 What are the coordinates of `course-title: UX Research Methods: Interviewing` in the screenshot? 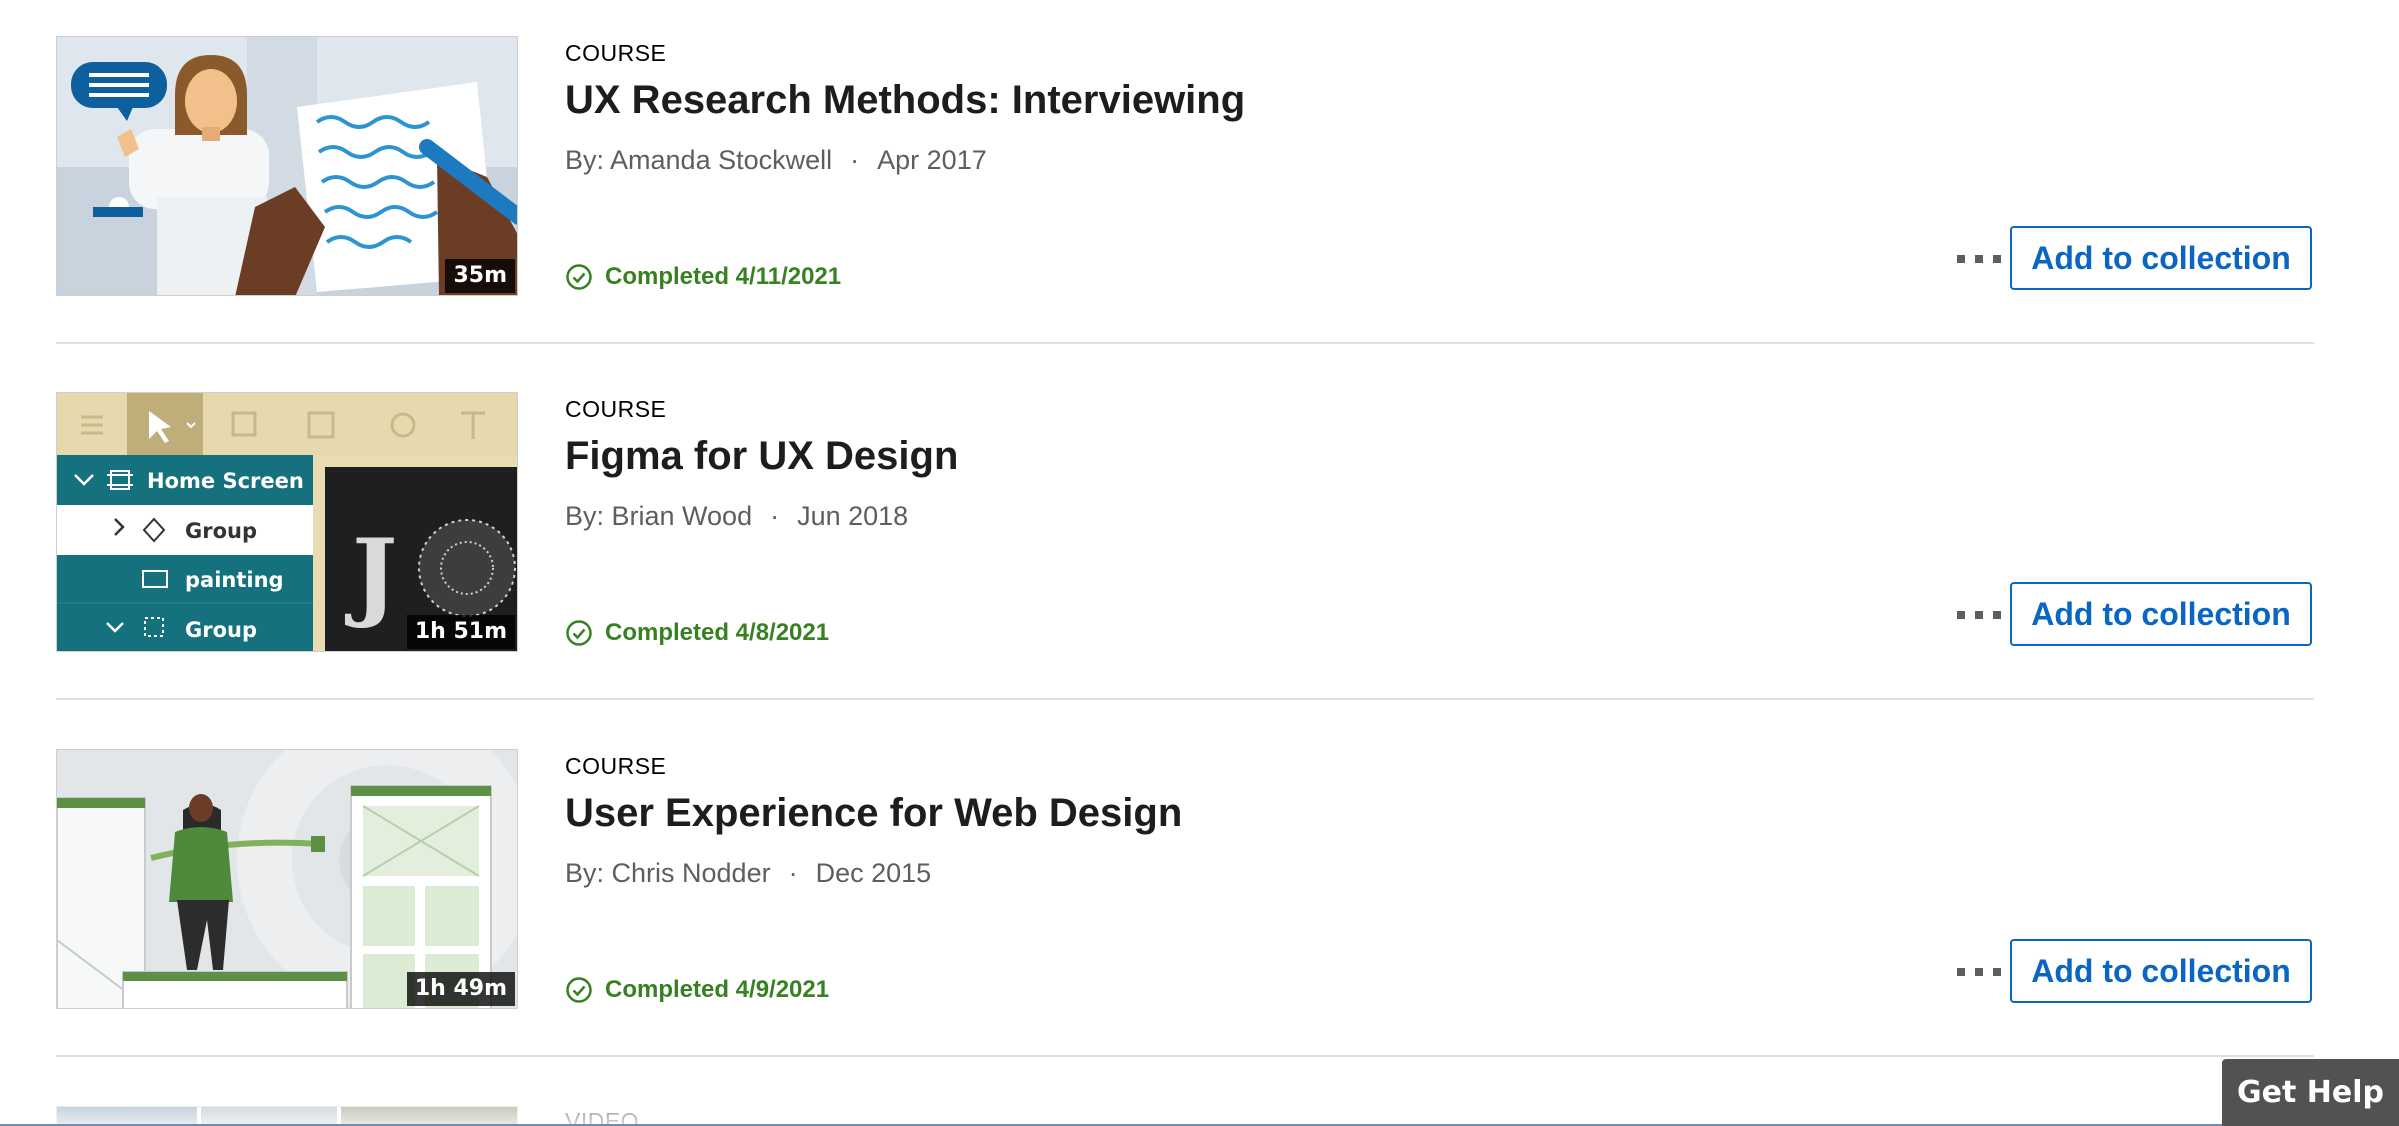 It's located at (905, 100).